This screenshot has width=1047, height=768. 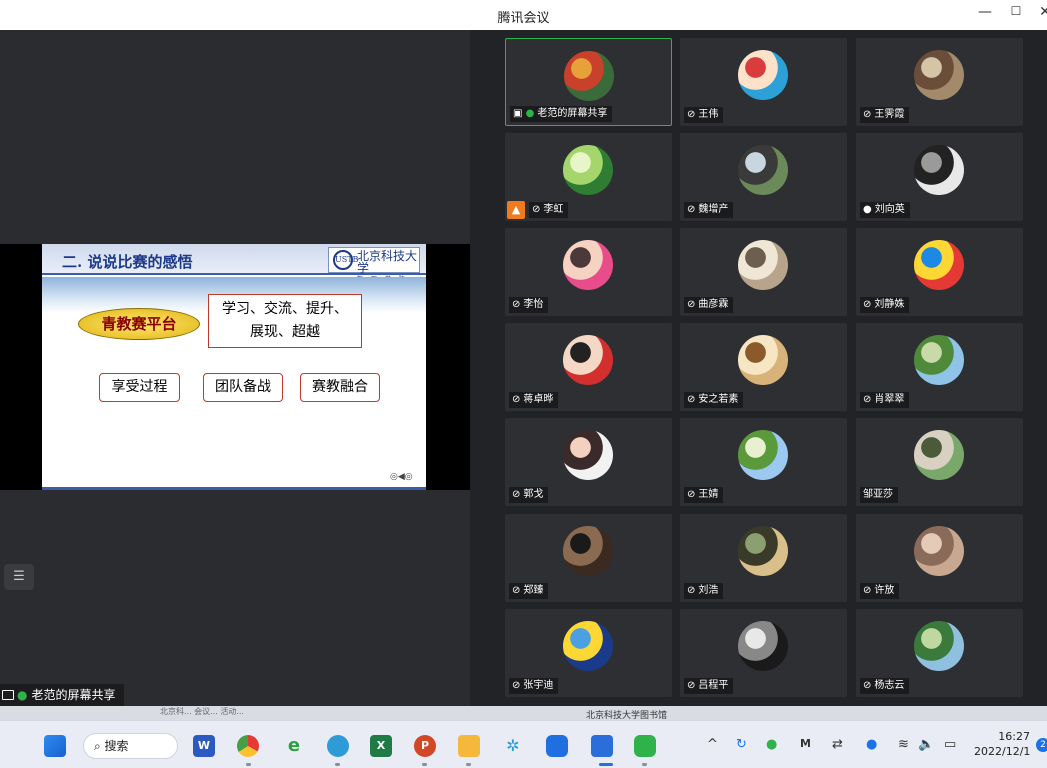 I want to click on tray-input-icon: M, so click(x=805, y=743).